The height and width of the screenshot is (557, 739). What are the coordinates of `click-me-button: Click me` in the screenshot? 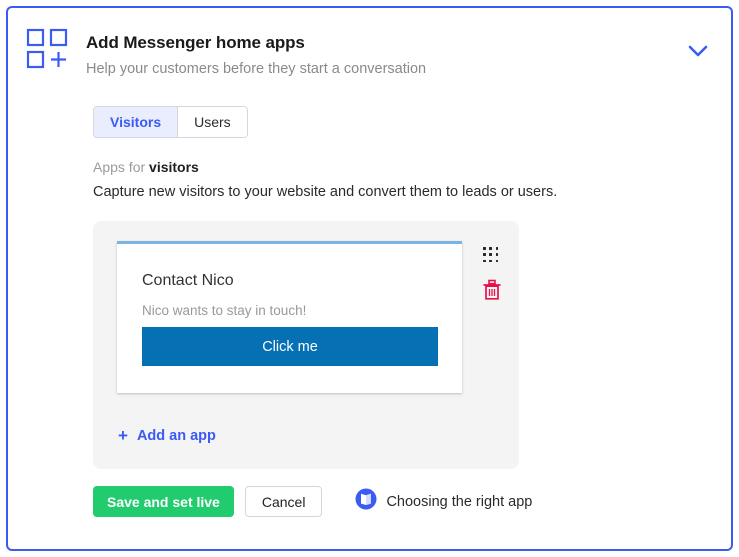 It's located at (290, 346).